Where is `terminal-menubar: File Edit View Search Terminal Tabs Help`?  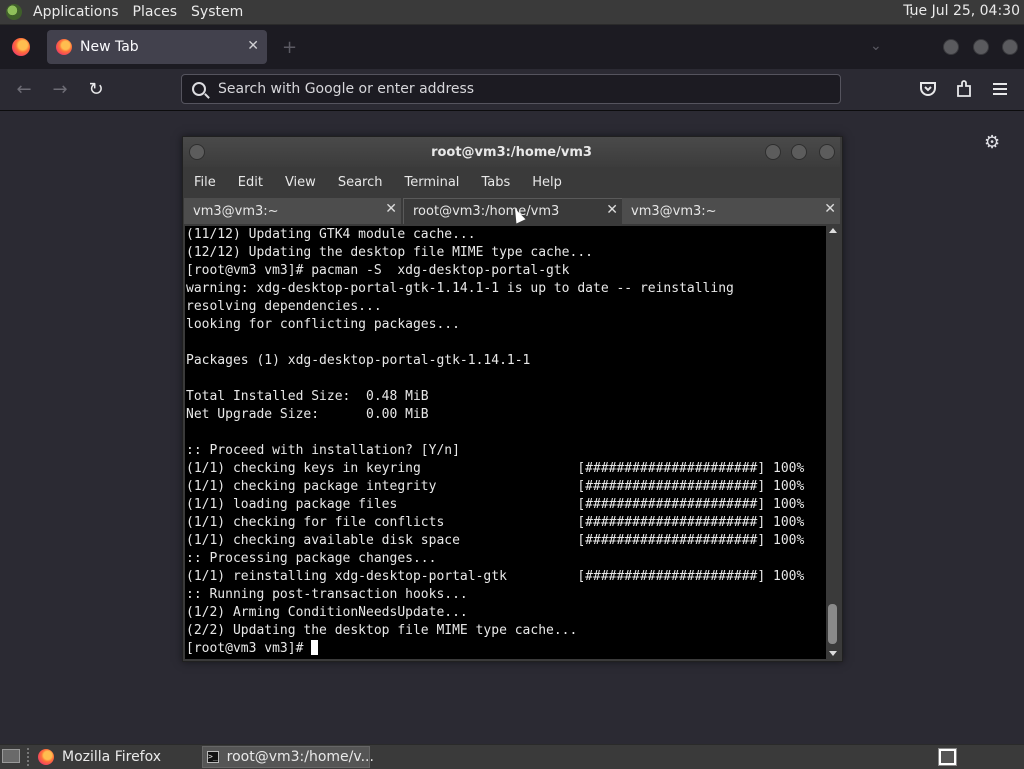
terminal-menubar: File Edit View Search Terminal Tabs Help is located at coordinates (511, 182).